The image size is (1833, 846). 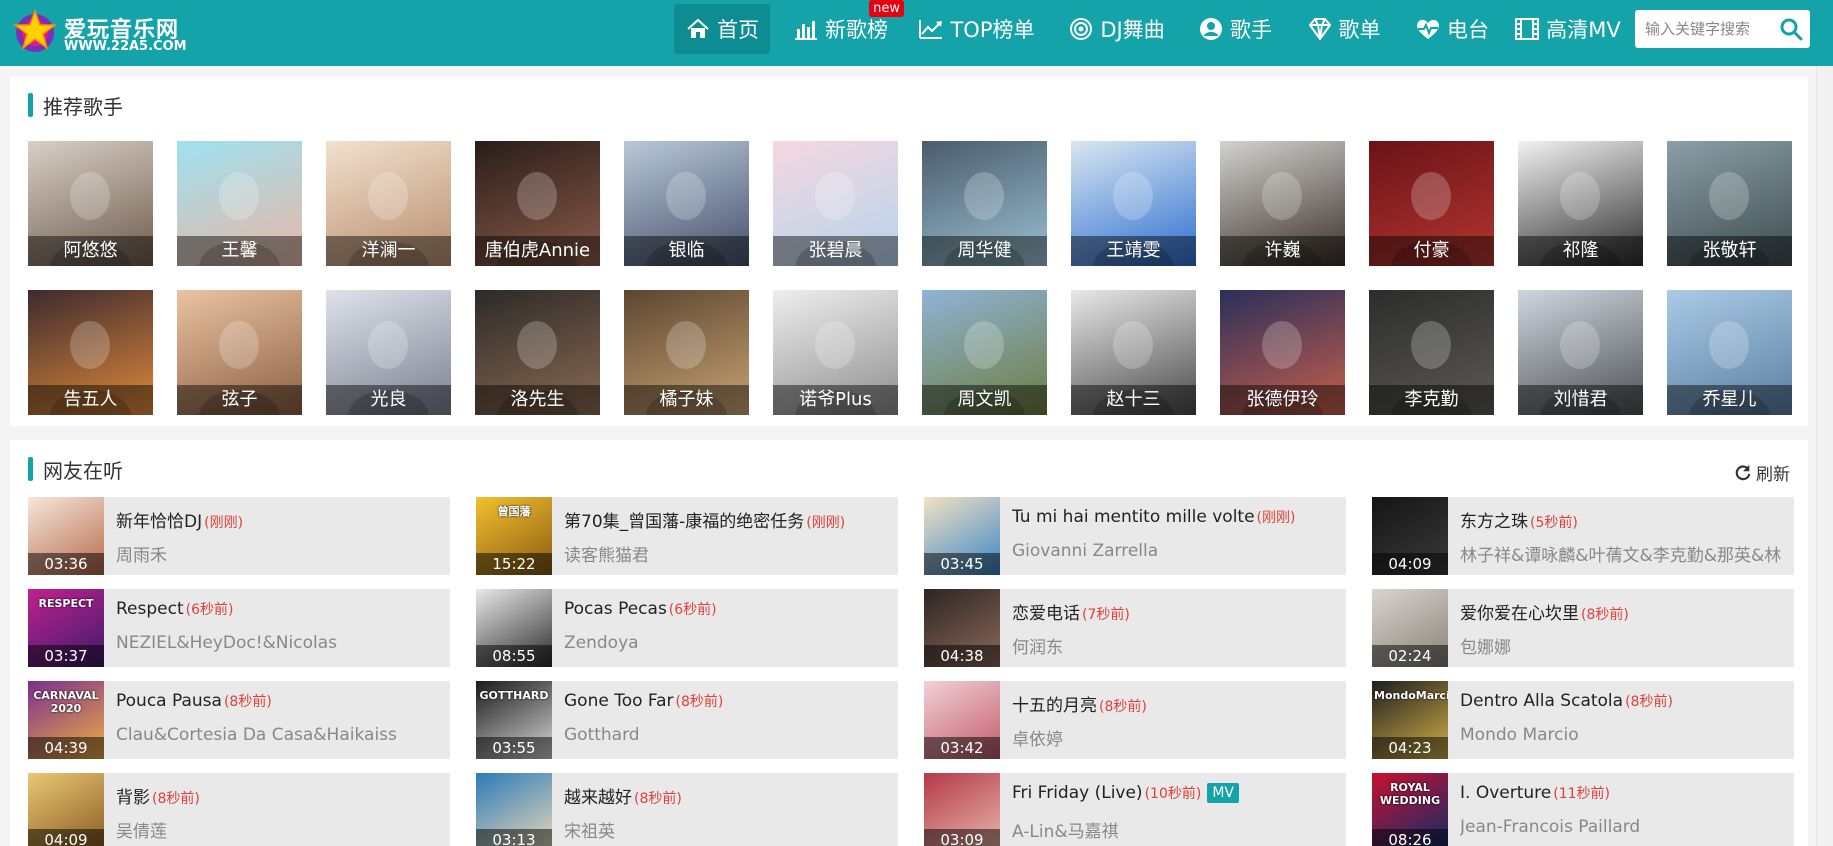 I want to click on song-cover: 03:36, so click(x=66, y=536).